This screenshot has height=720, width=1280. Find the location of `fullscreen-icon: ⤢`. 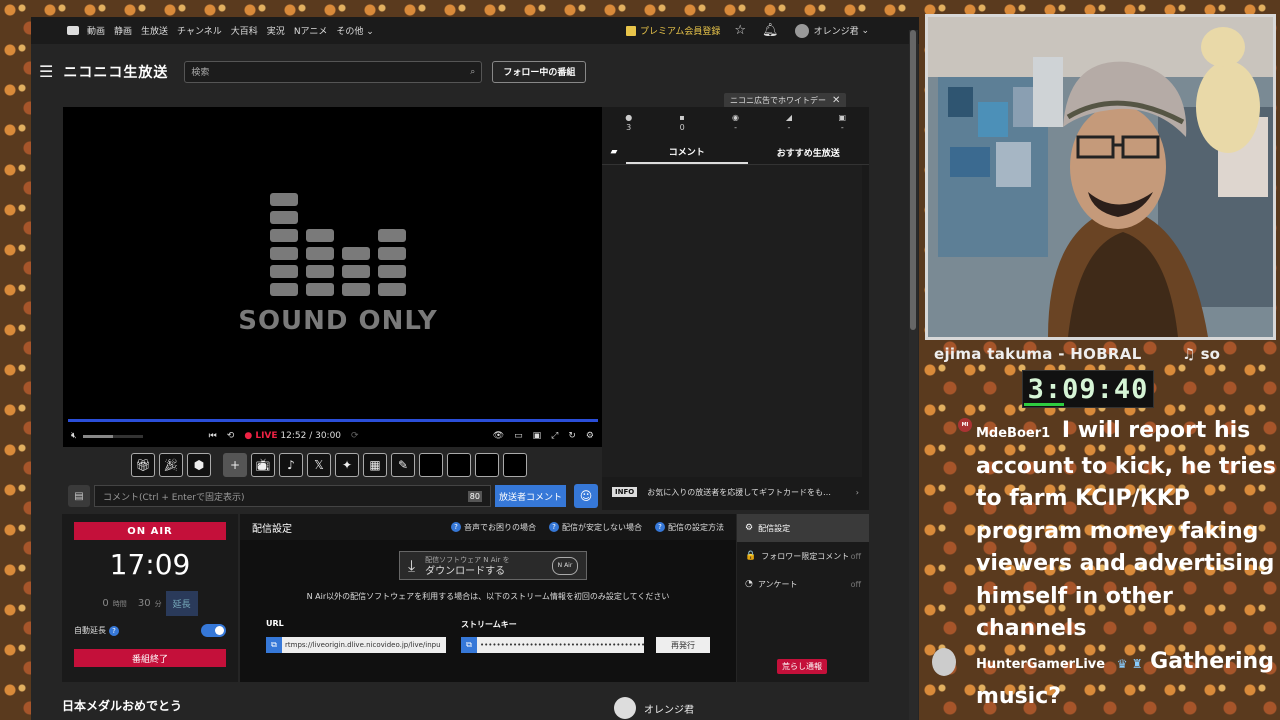

fullscreen-icon: ⤢ is located at coordinates (554, 436).